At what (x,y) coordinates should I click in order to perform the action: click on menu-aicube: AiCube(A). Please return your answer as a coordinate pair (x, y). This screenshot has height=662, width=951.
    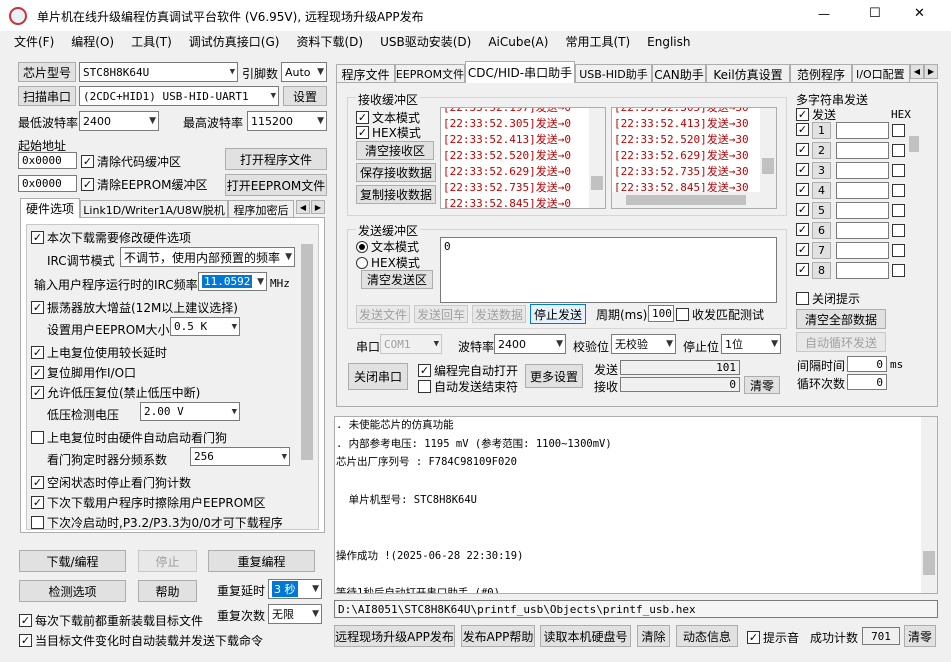
    Looking at the image, I should click on (518, 42).